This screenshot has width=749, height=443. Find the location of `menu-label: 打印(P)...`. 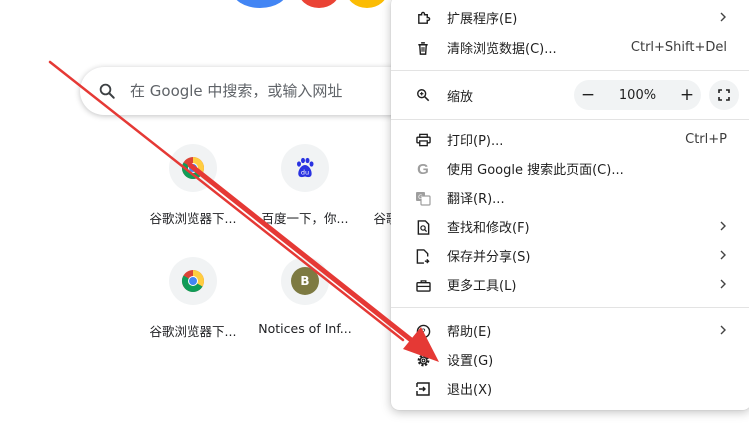

menu-label: 打印(P)... is located at coordinates (475, 141).